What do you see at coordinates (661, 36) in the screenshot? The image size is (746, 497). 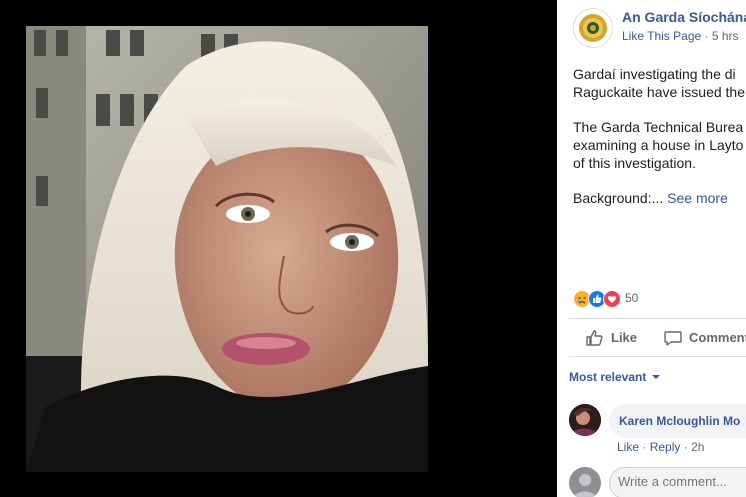 I see `like-page-link: Like This Page` at bounding box center [661, 36].